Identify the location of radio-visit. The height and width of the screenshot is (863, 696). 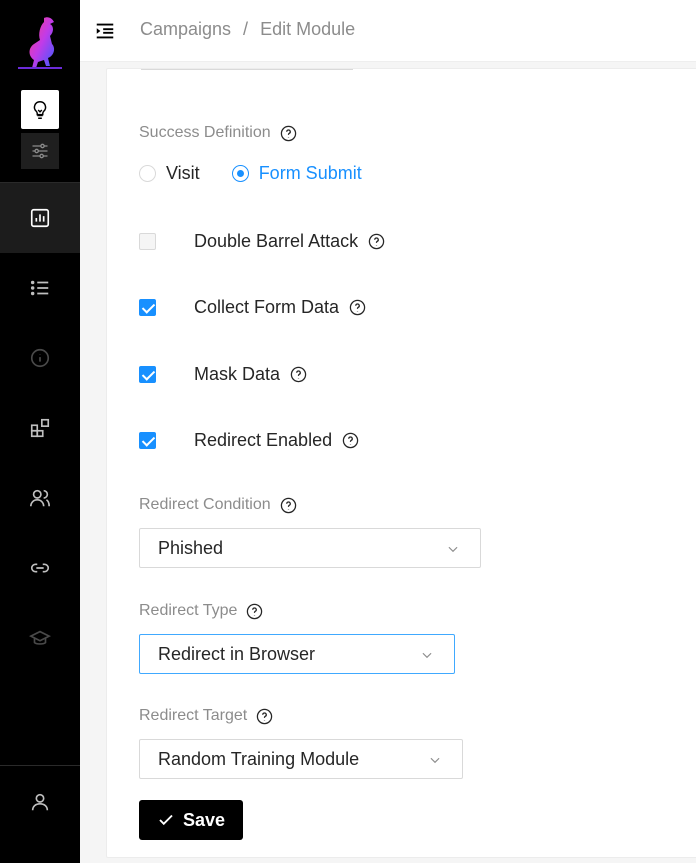
(147, 173).